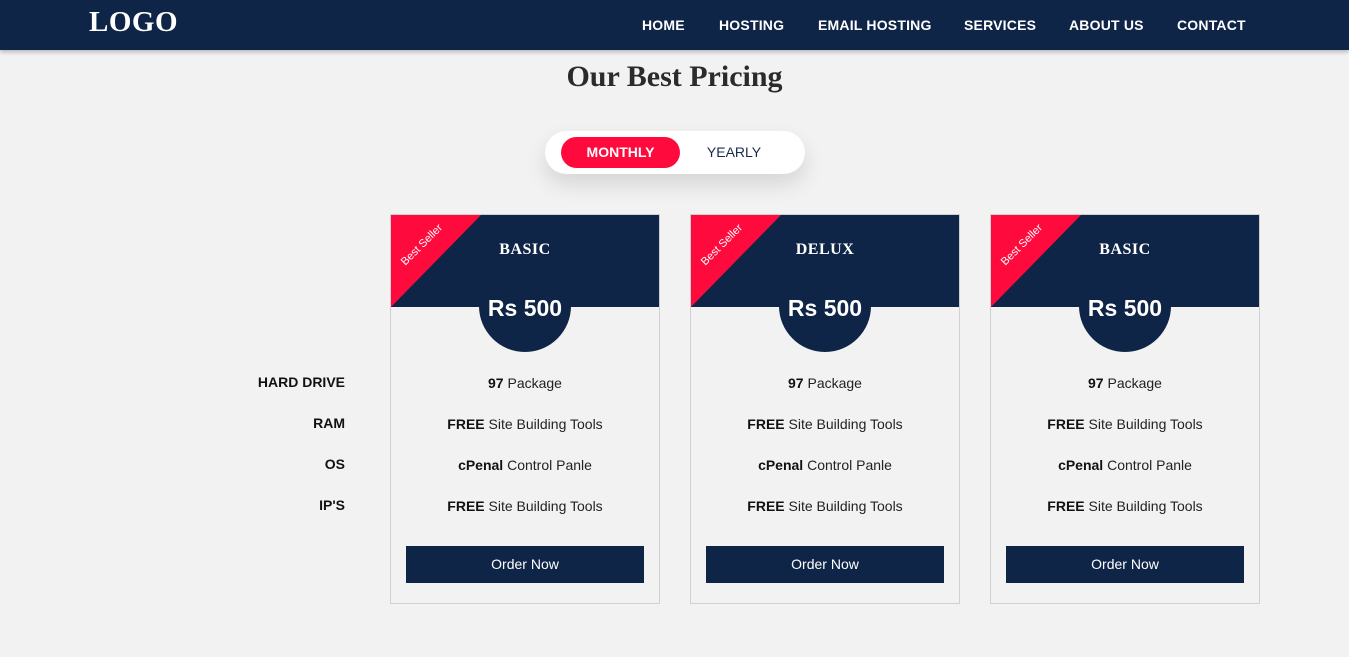 This screenshot has height=657, width=1349. I want to click on monthly-toggle-button: MONTHLY, so click(620, 152).